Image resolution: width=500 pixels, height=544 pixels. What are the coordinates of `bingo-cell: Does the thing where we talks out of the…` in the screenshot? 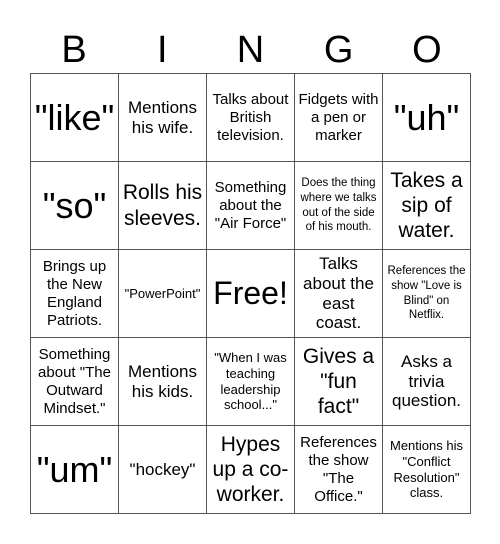 It's located at (339, 206).